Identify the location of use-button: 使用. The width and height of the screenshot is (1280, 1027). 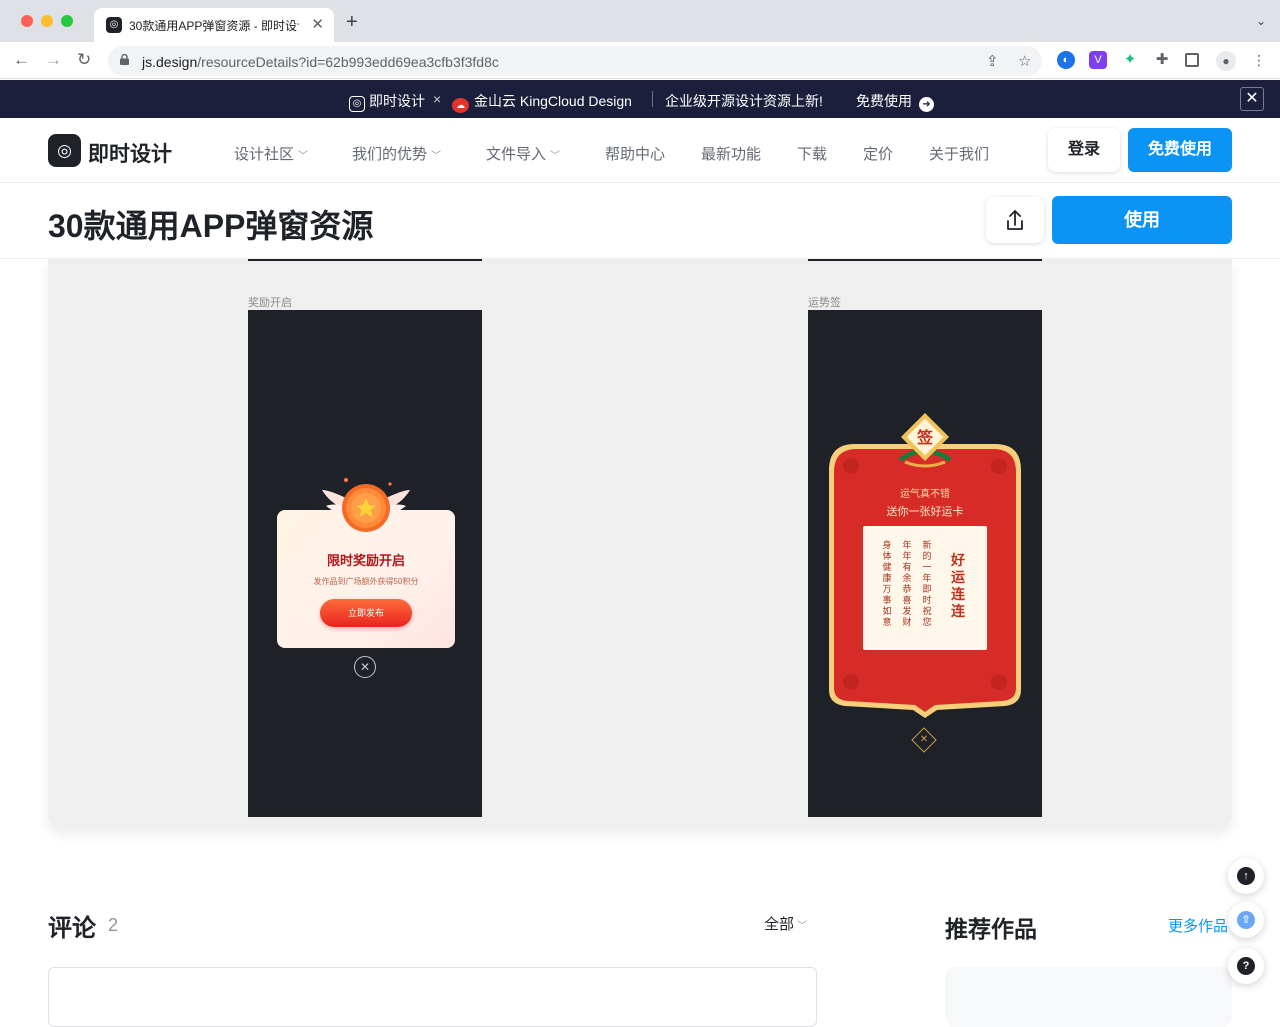
(1142, 220).